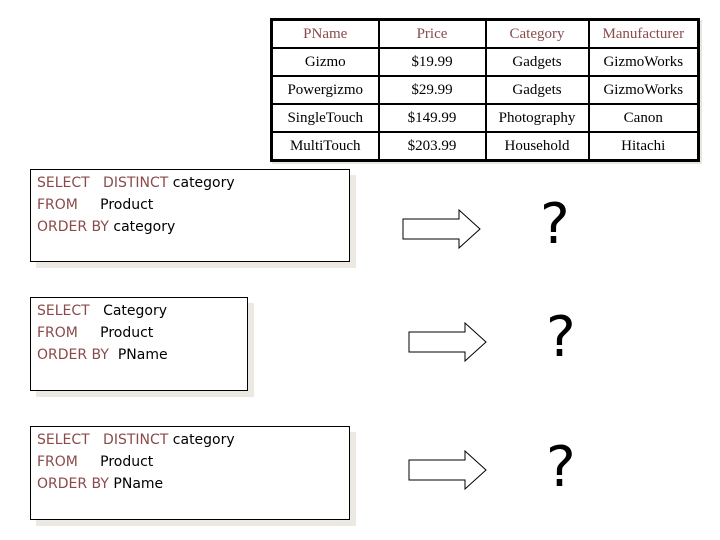 Image resolution: width=720 pixels, height=540 pixels. I want to click on table-header-row: PName Price Category Manufacturer, so click(485, 33).